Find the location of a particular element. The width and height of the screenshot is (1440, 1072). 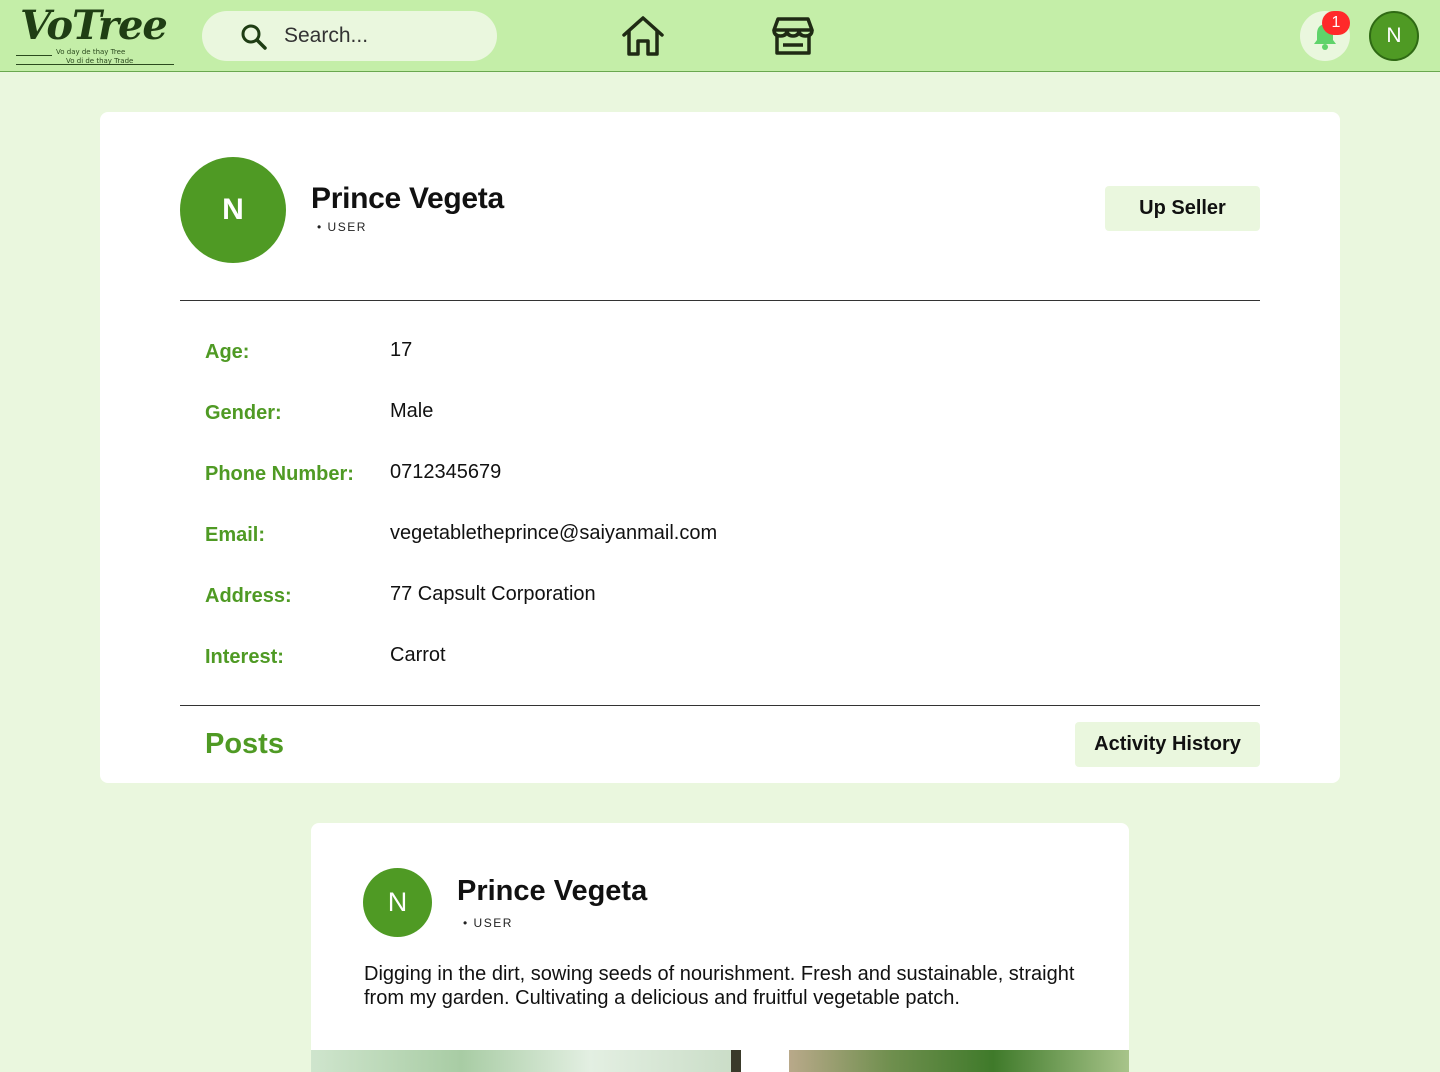

info-label: Gender: is located at coordinates (243, 413).